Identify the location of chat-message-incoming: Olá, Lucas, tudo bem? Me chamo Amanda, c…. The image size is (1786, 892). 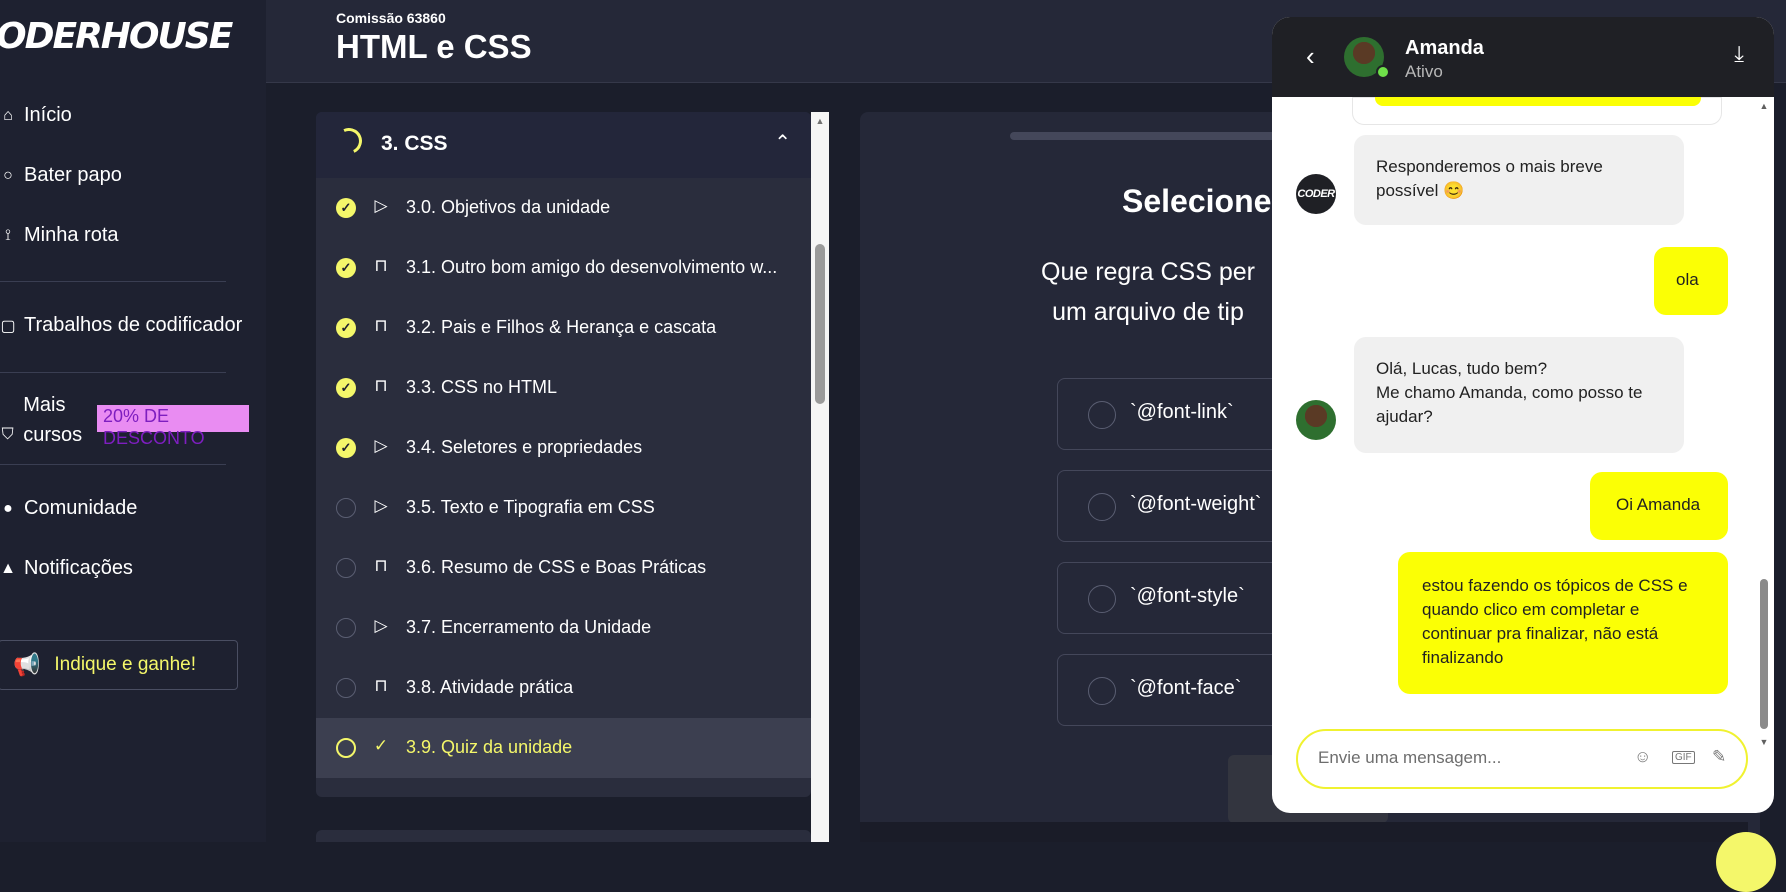
(1519, 395).